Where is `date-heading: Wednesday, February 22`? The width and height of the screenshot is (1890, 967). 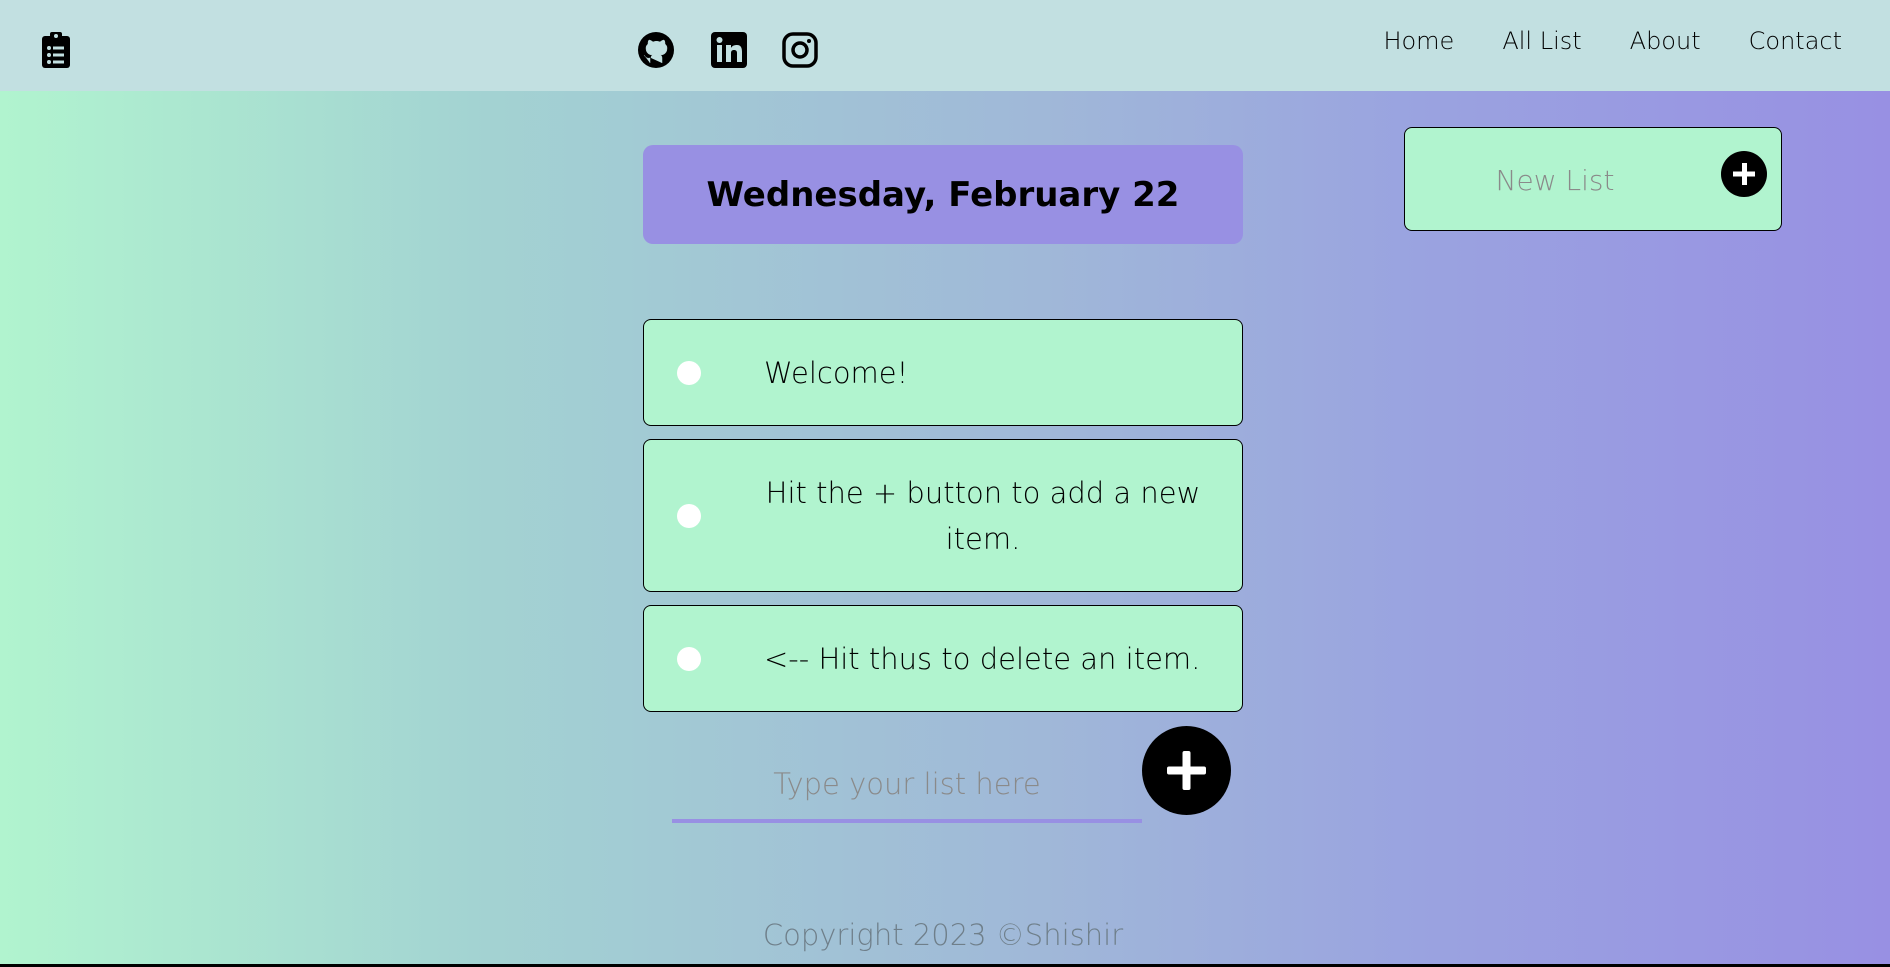 date-heading: Wednesday, February 22 is located at coordinates (943, 194).